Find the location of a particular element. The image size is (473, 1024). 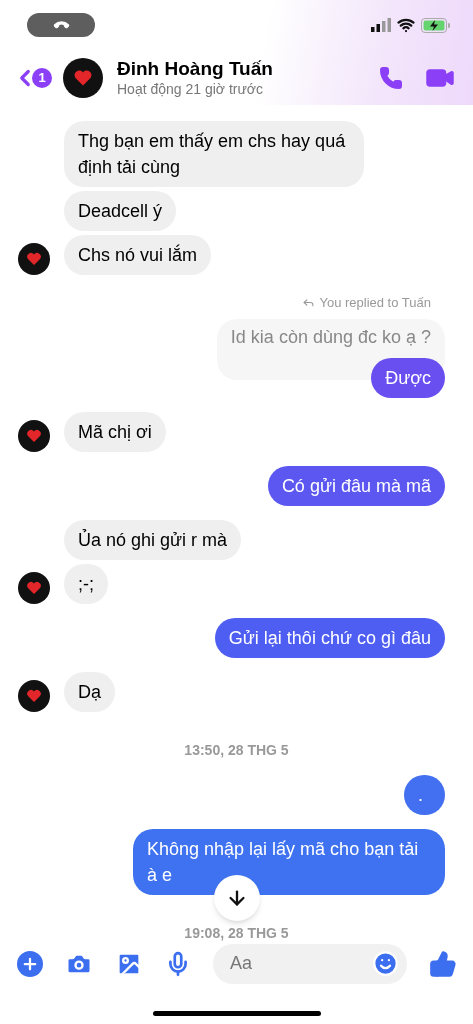

message-bubble: Deadcell ý is located at coordinates (120, 211).